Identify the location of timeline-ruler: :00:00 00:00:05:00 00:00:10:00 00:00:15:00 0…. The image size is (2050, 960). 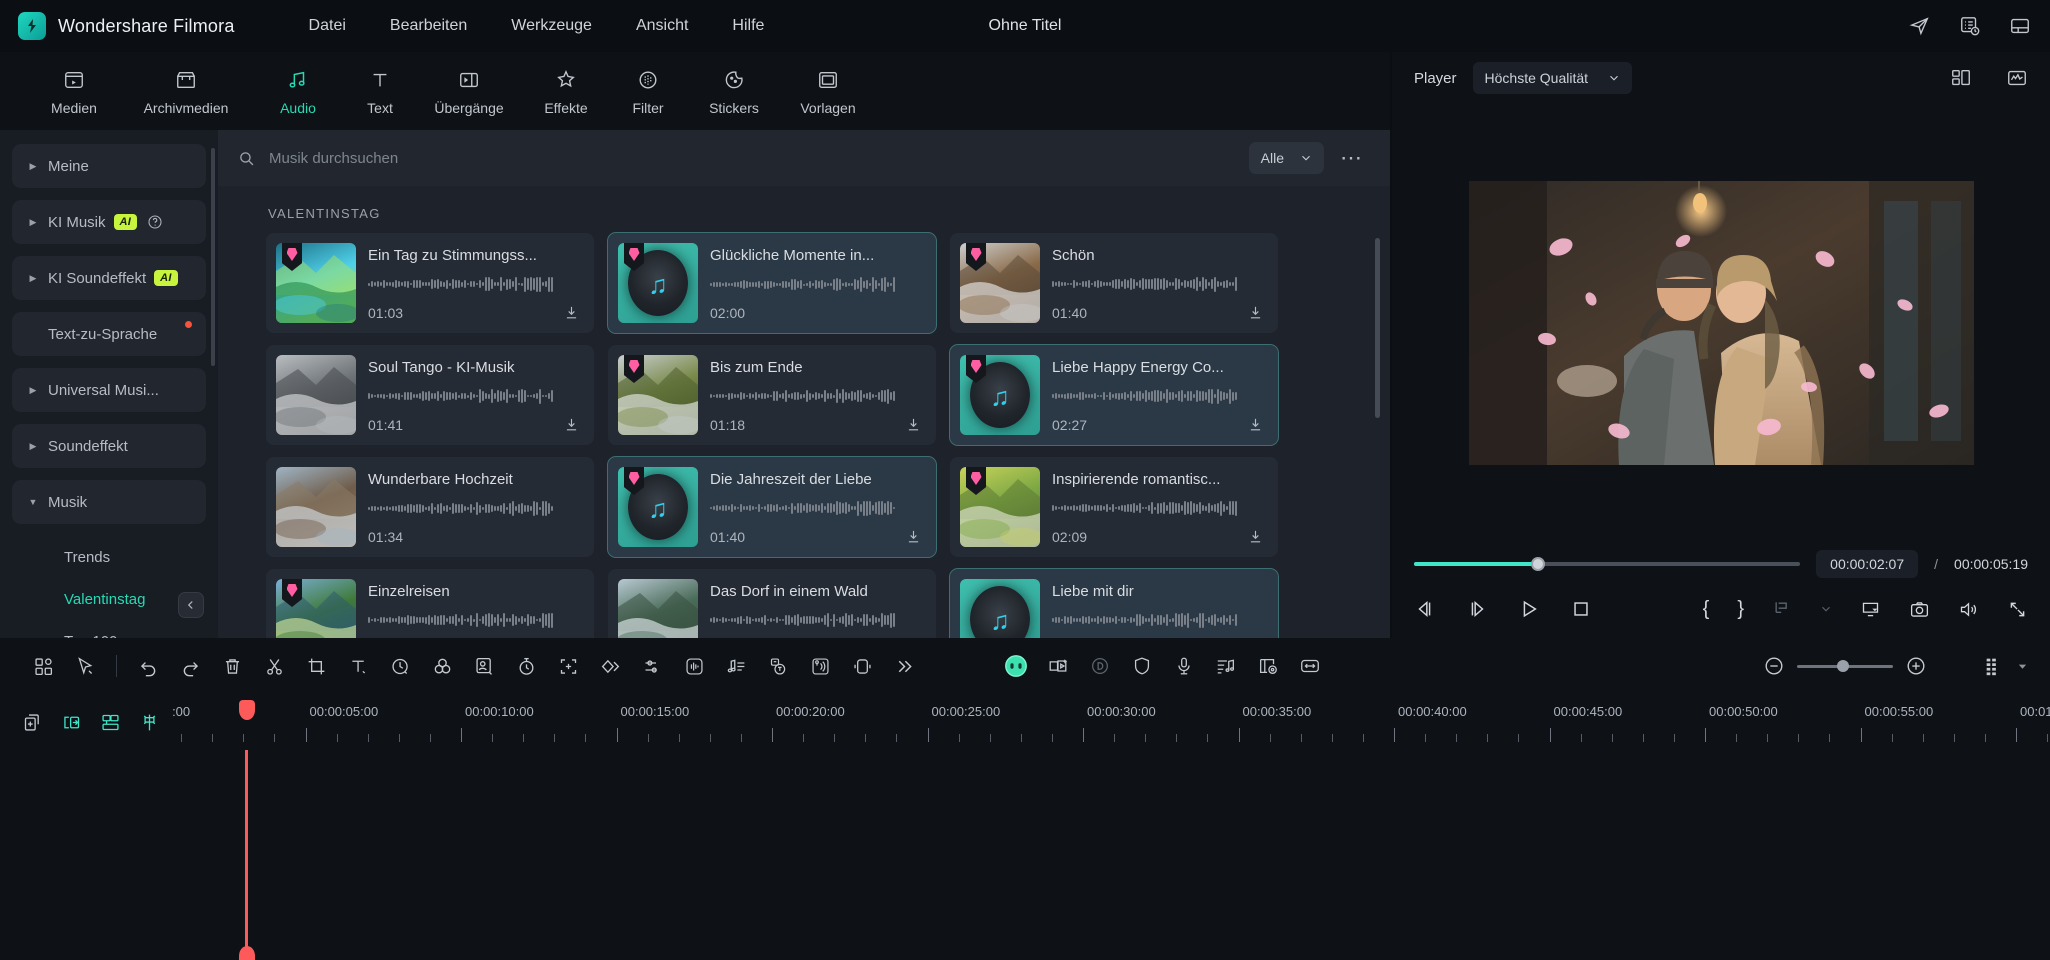
(1111, 722).